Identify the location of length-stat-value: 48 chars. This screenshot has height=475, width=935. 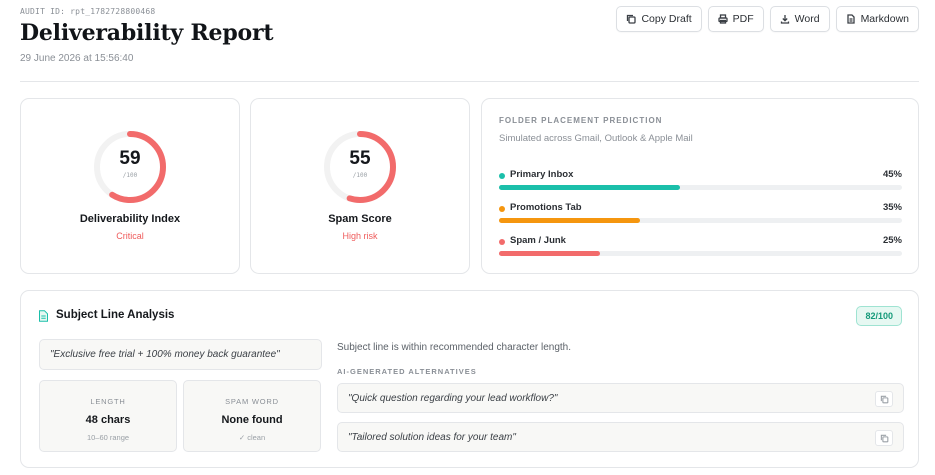
(108, 420).